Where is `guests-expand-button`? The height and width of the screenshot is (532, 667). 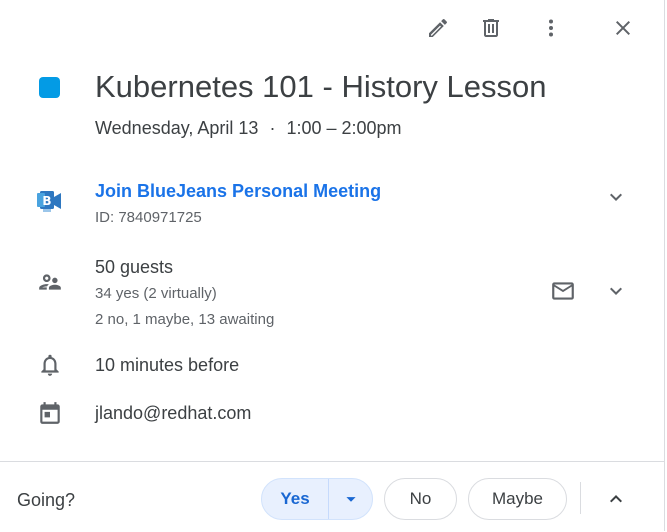
guests-expand-button is located at coordinates (616, 291).